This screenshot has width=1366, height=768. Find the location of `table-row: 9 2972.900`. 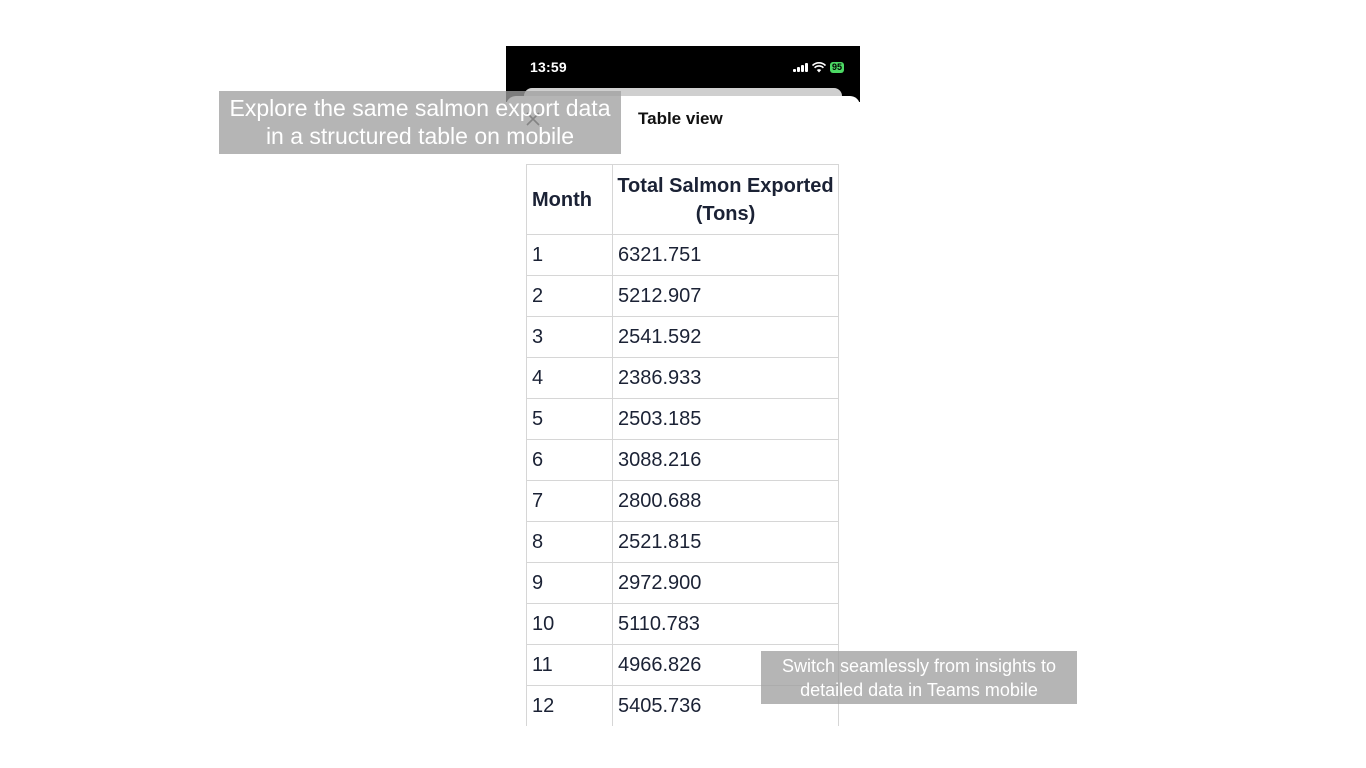

table-row: 9 2972.900 is located at coordinates (682, 583).